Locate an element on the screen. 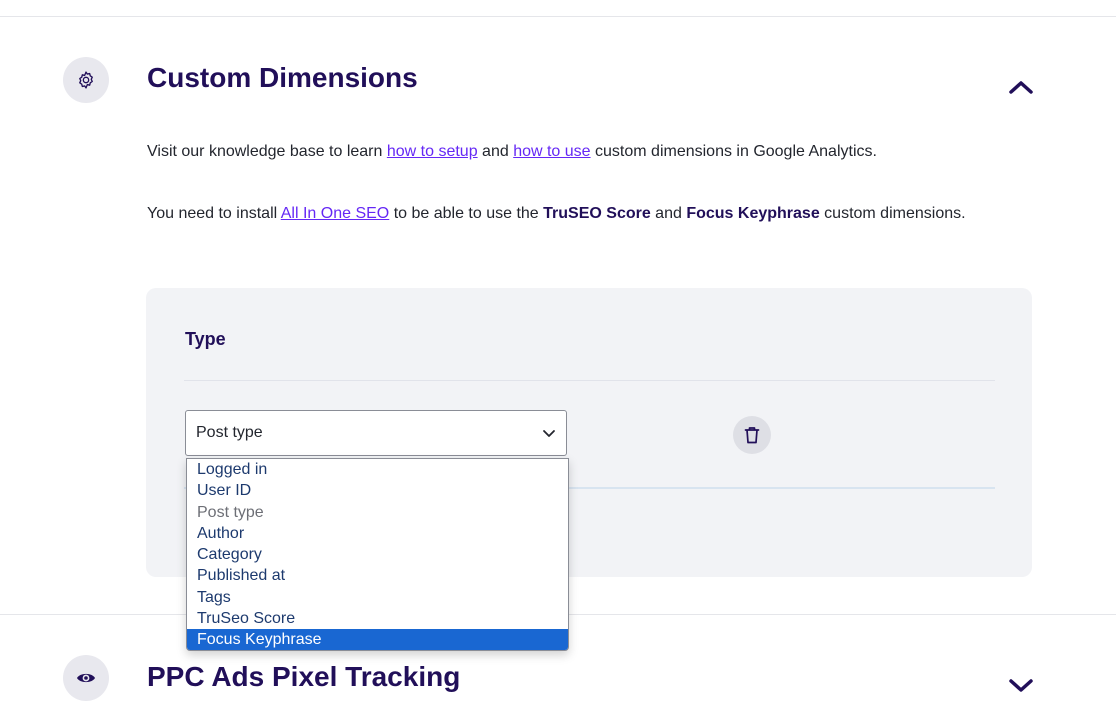 The height and width of the screenshot is (725, 1116). dimension-type-select: Post type is located at coordinates (376, 433).